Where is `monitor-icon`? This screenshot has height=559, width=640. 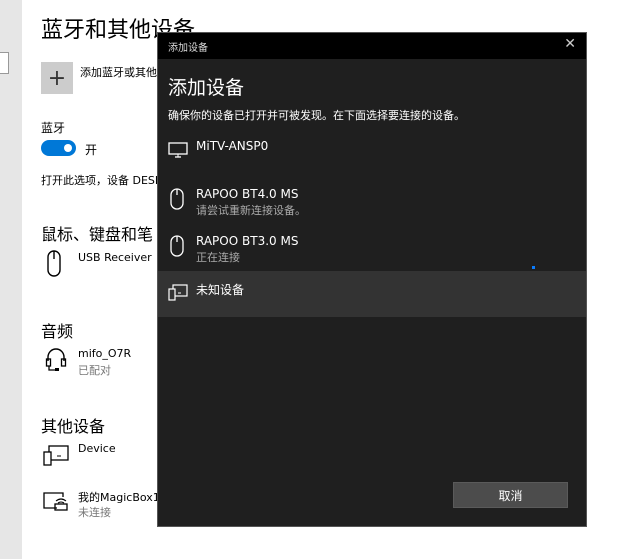
monitor-icon is located at coordinates (178, 152).